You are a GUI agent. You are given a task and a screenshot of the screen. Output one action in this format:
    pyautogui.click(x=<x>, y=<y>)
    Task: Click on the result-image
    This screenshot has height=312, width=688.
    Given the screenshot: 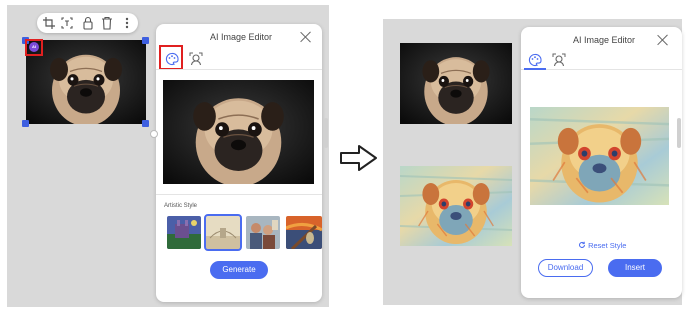 What is the action you would take?
    pyautogui.click(x=599, y=156)
    